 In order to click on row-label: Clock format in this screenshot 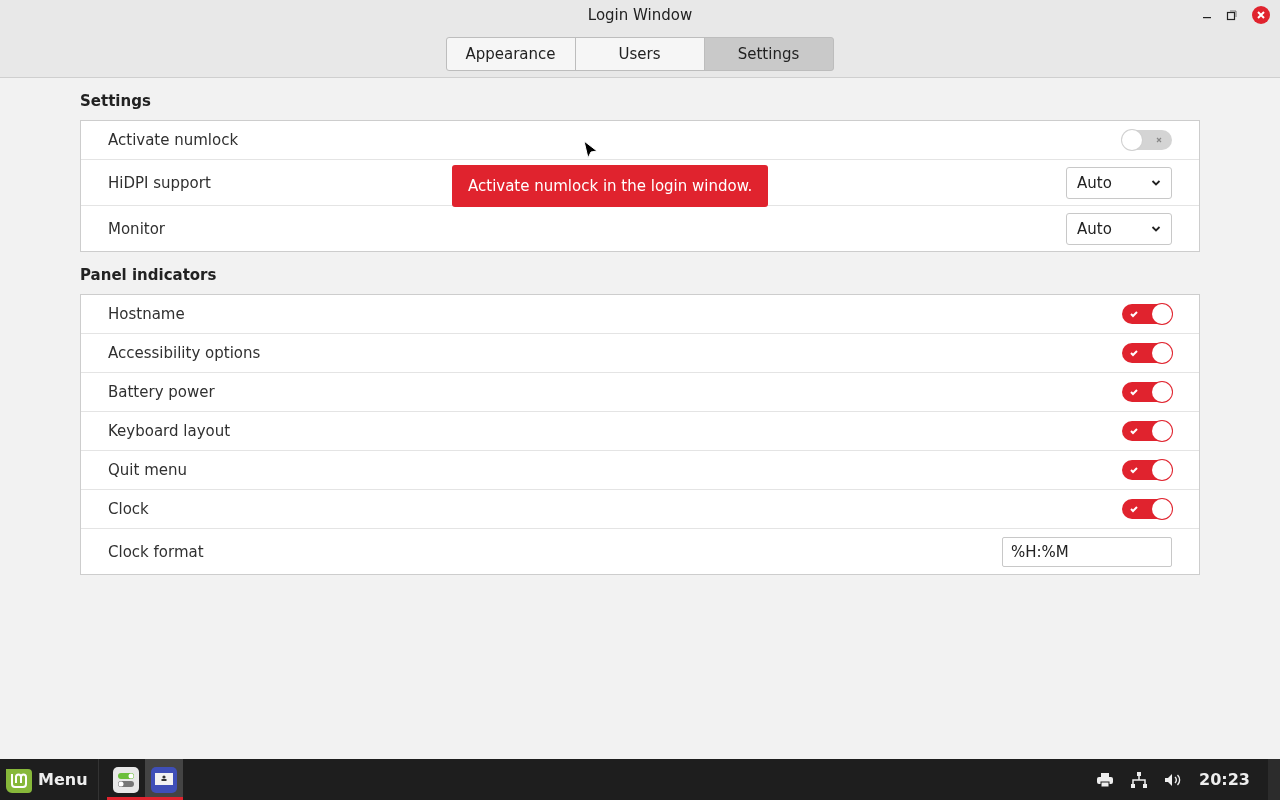, I will do `click(156, 551)`.